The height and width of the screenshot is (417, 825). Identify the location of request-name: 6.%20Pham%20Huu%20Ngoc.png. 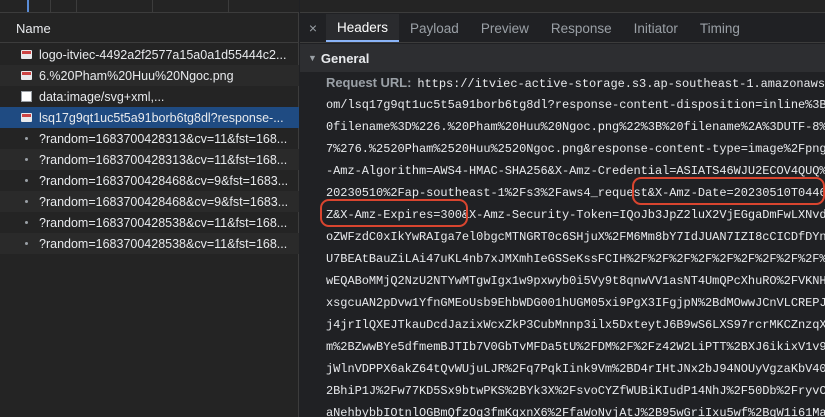
(136, 75).